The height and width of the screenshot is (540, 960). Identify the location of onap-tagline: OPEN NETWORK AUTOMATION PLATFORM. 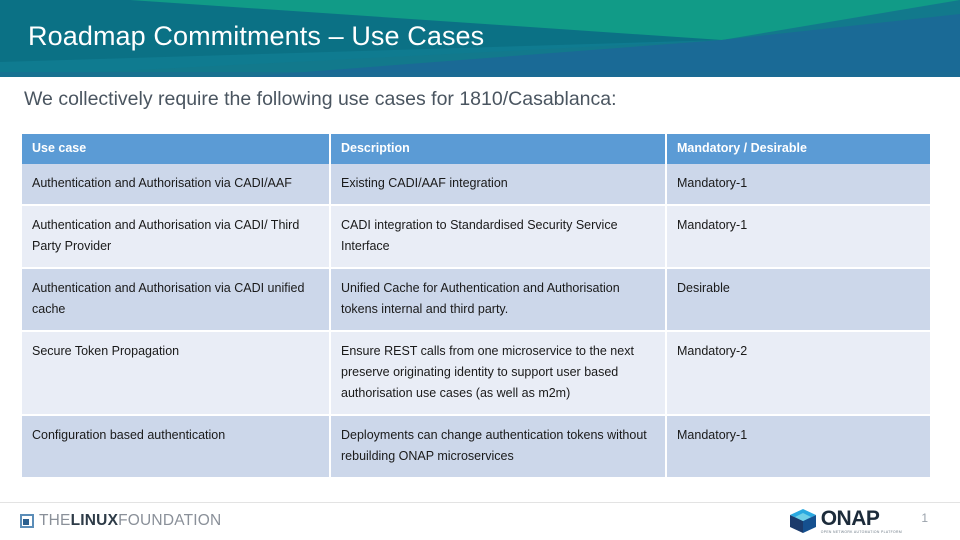
(861, 532).